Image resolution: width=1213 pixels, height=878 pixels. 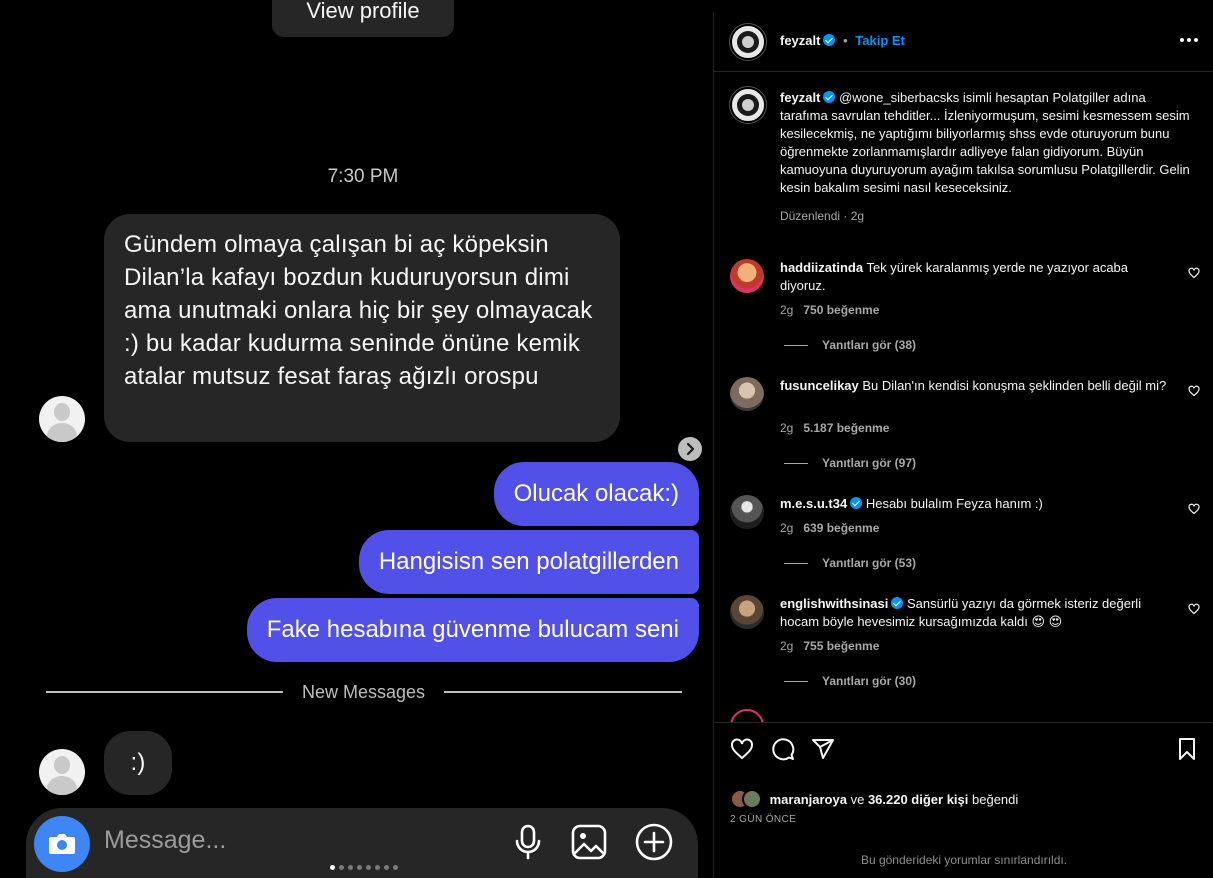 I want to click on comment-icon, so click(x=783, y=749).